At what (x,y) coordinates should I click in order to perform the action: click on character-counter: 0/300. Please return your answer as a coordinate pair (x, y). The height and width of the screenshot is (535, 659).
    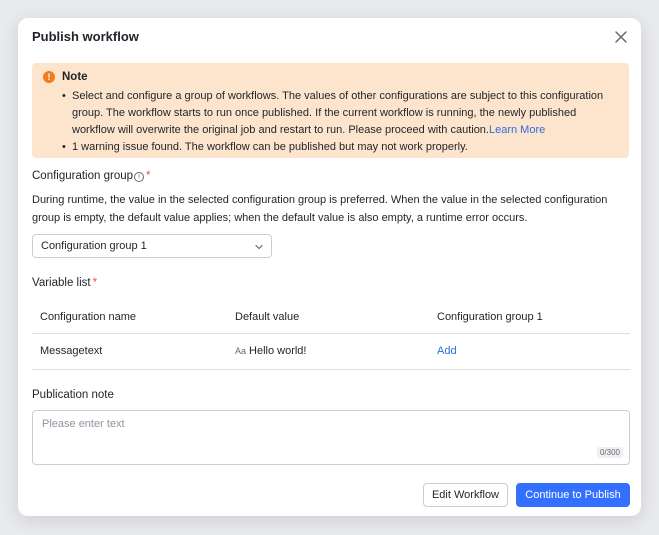
    Looking at the image, I should click on (609, 452).